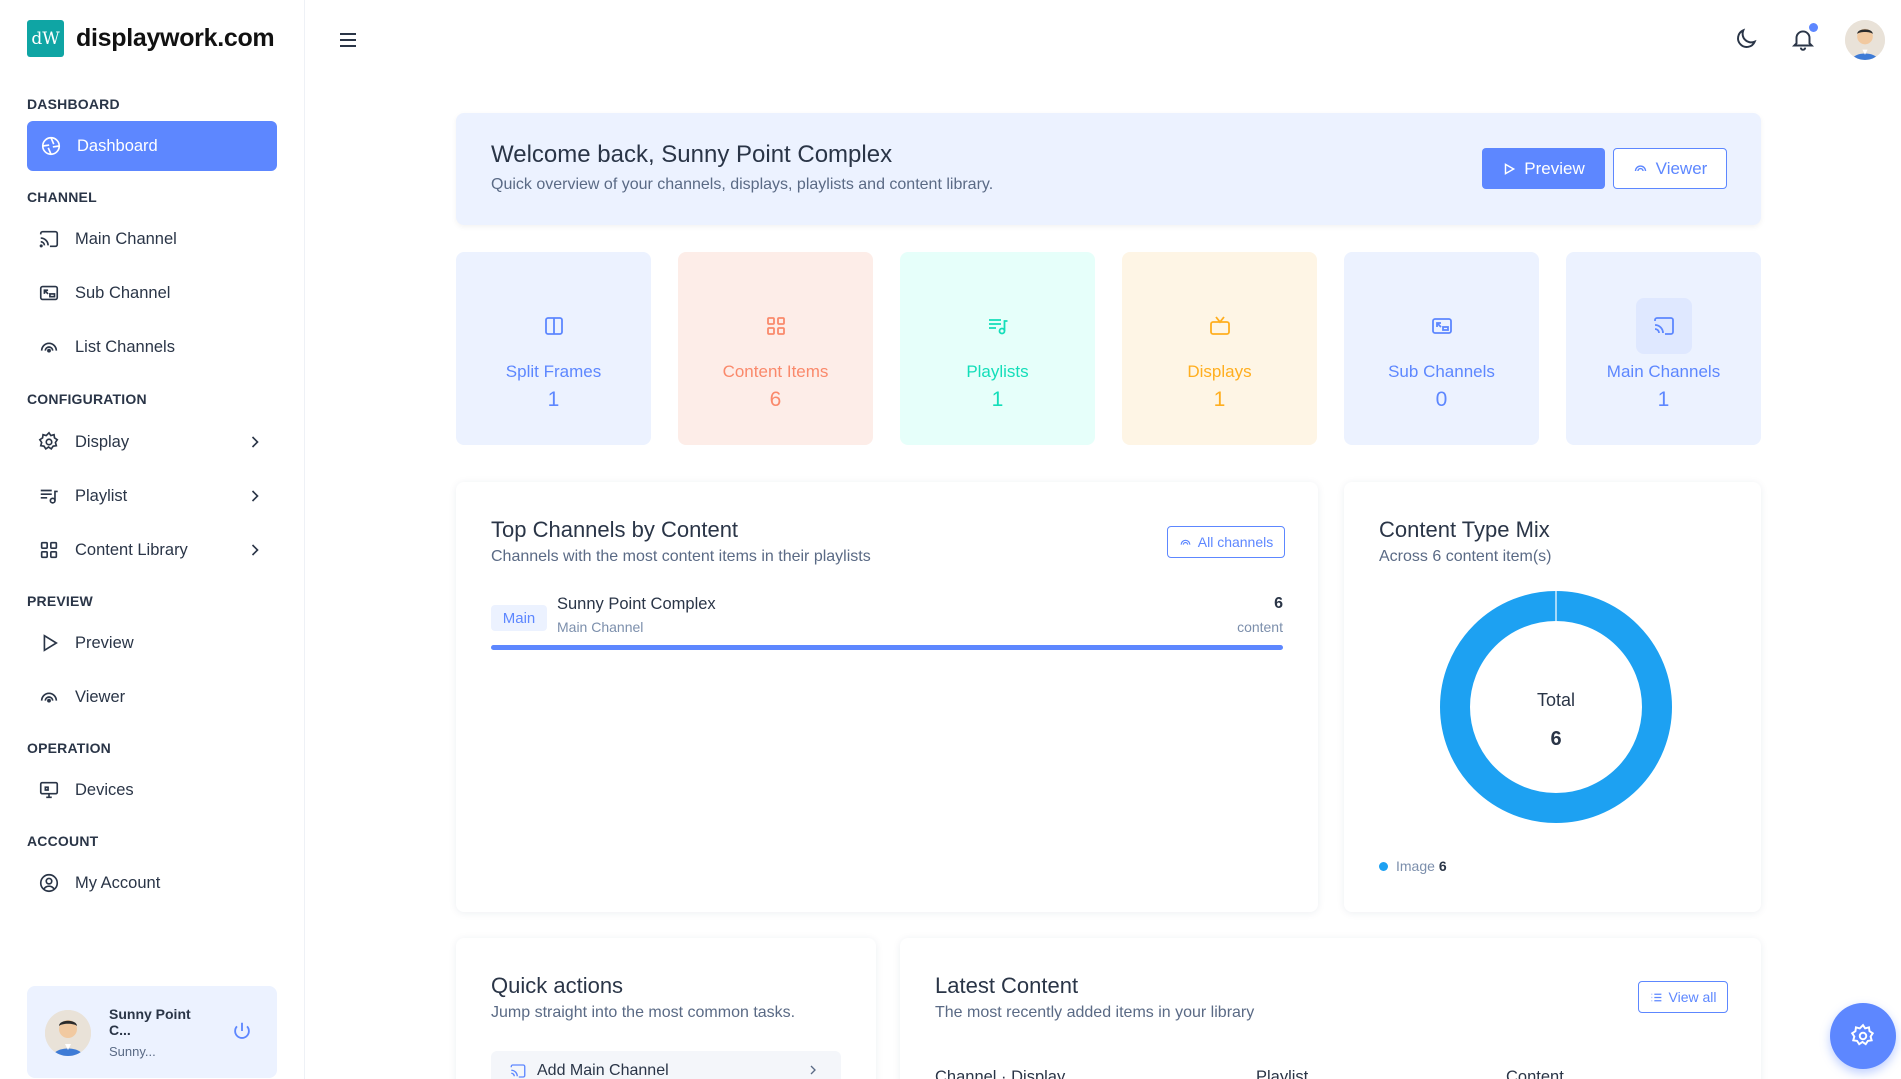 This screenshot has height=1079, width=1901. What do you see at coordinates (615, 529) in the screenshot?
I see `top-channels-title: Top Channels by Content` at bounding box center [615, 529].